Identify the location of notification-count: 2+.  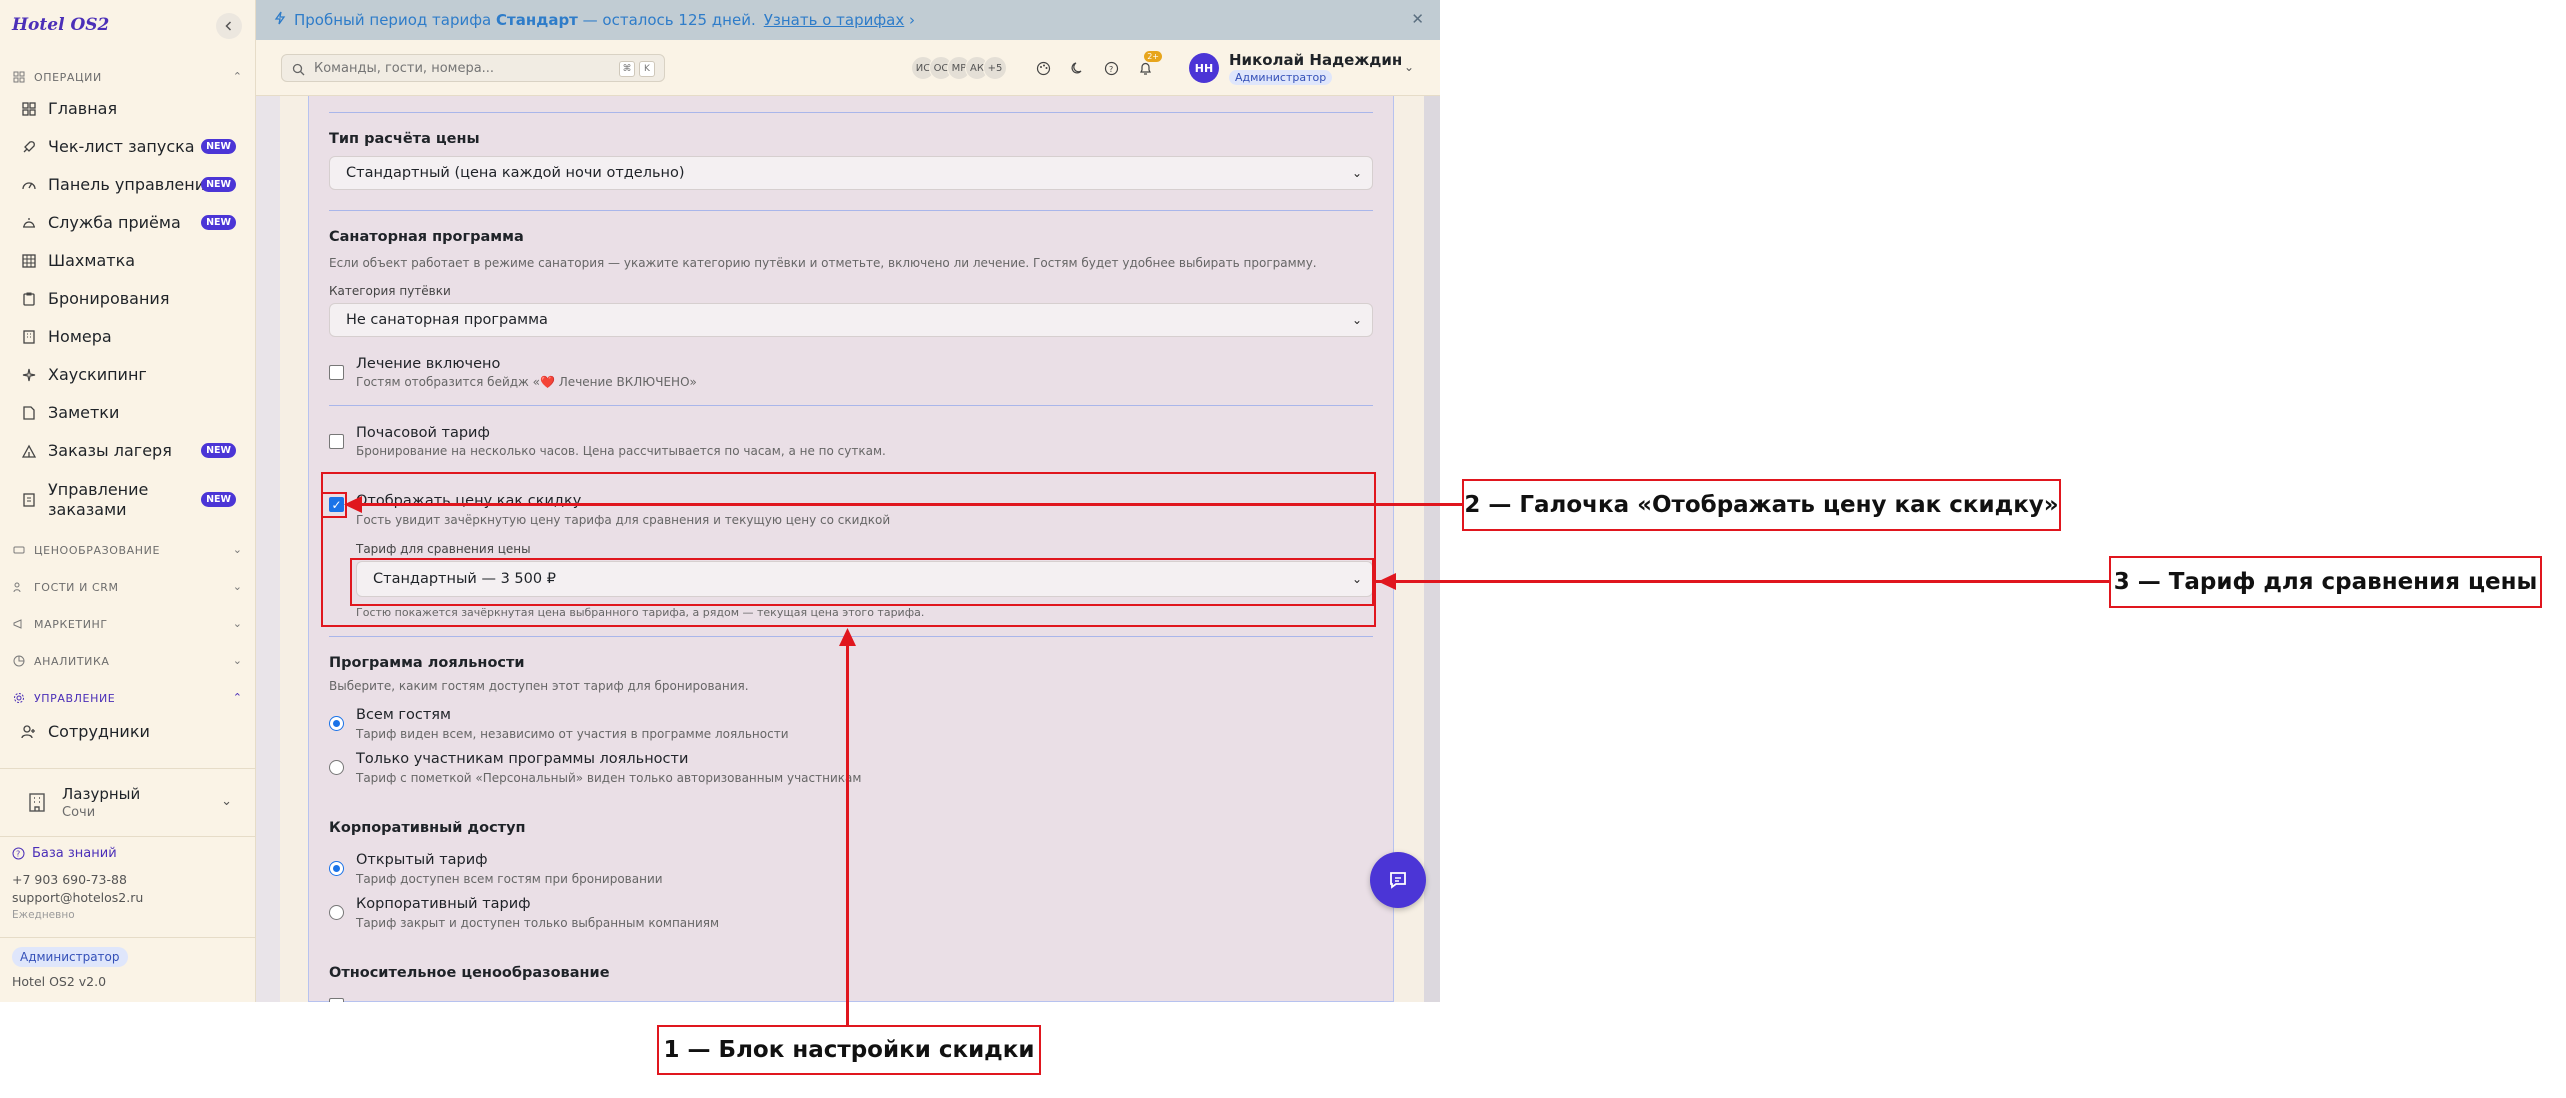
(1153, 56).